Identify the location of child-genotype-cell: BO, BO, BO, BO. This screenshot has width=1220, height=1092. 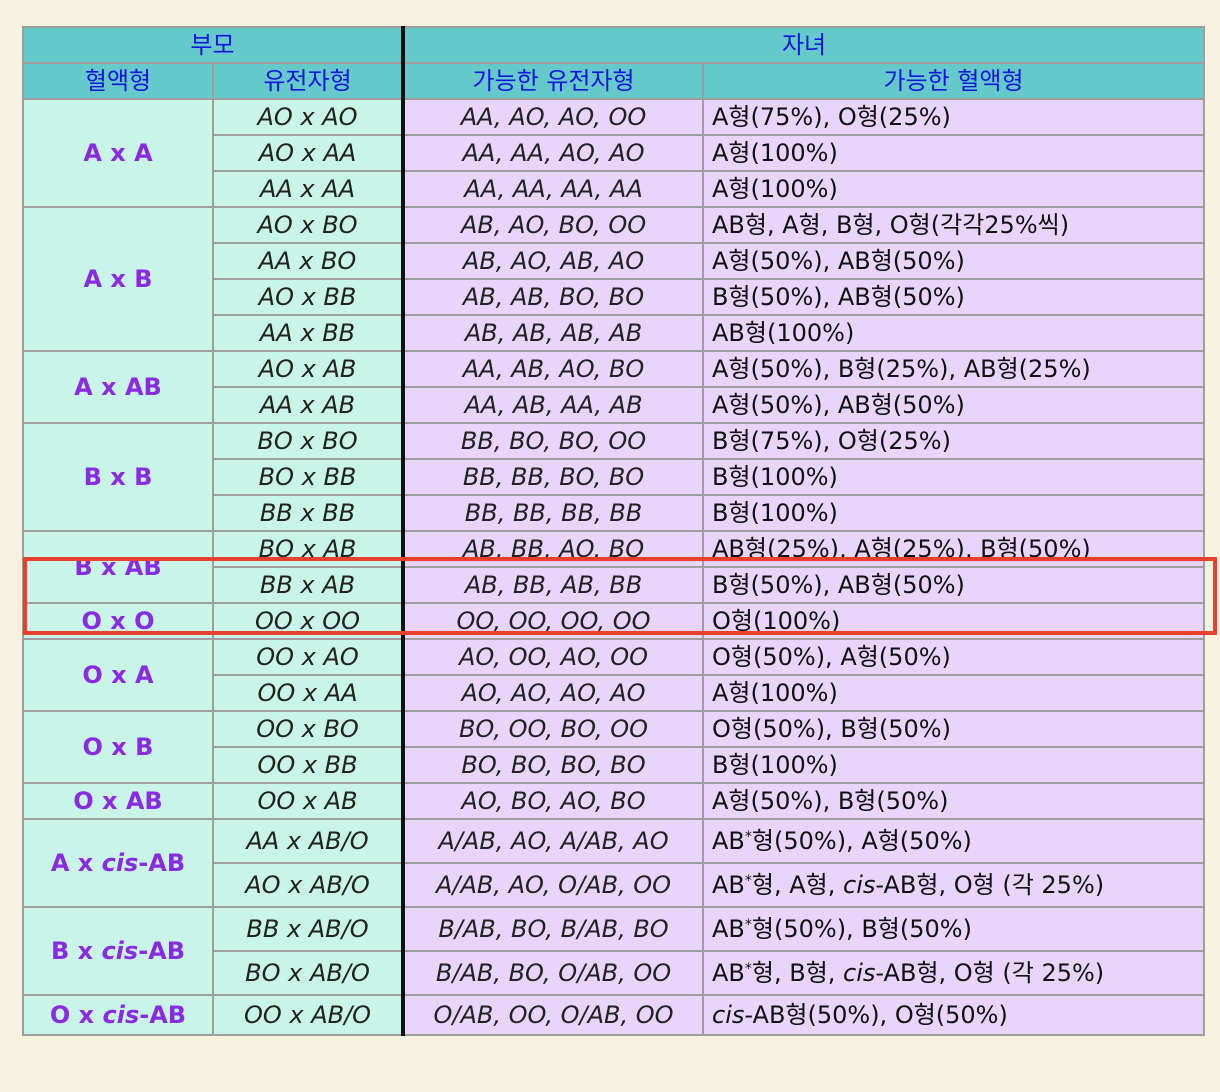
(553, 765).